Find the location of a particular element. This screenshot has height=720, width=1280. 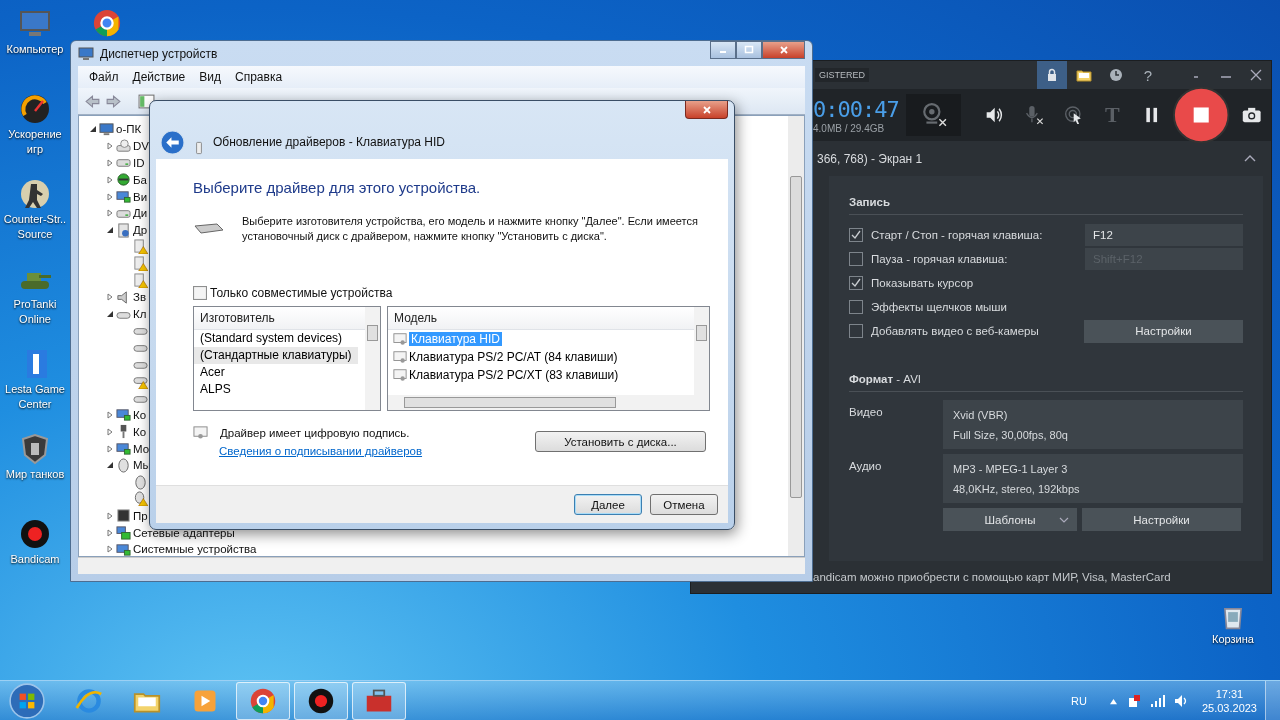

tree-item: Кл is located at coordinates (140, 314).